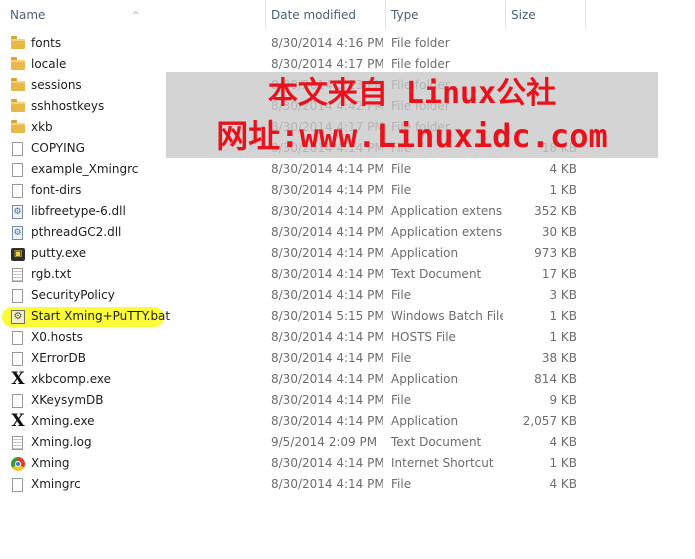  Describe the element at coordinates (563, 295) in the screenshot. I see `file-size: 3 KB` at that location.